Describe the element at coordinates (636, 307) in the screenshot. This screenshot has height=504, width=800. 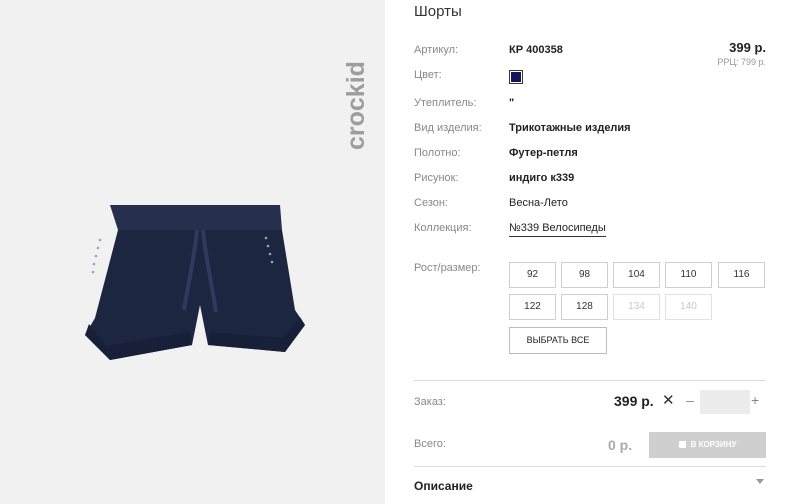
I see `size-option-134: 134` at that location.